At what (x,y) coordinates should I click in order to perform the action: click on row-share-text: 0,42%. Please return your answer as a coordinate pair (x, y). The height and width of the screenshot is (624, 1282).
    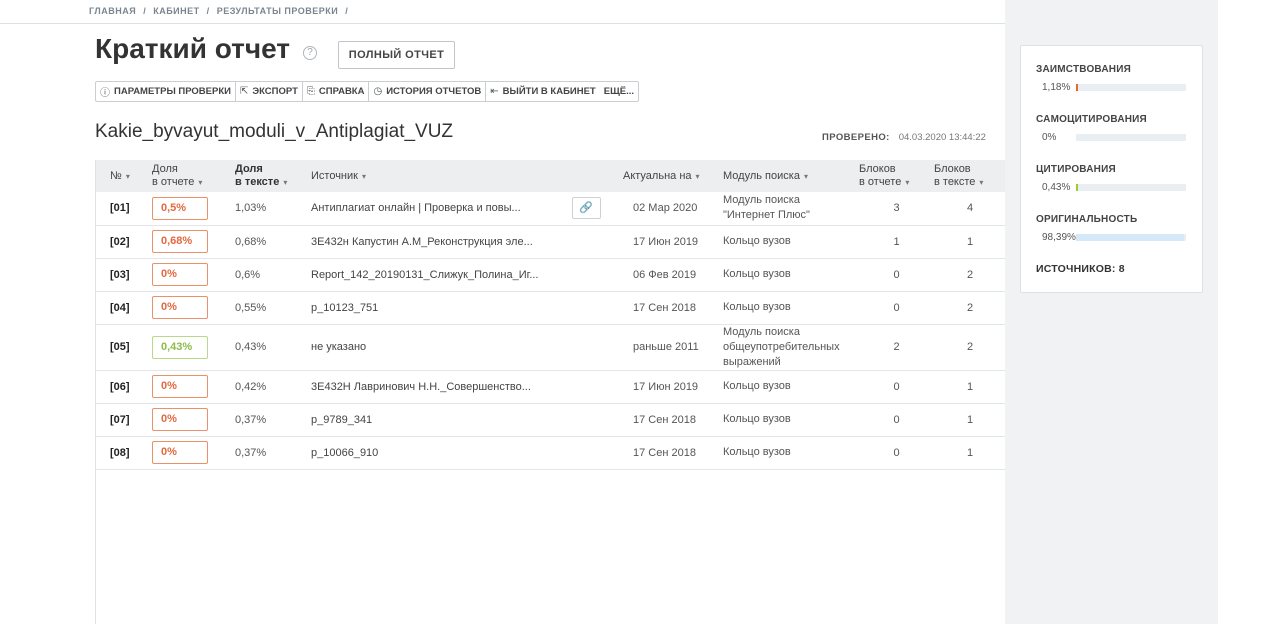
    Looking at the image, I should click on (273, 387).